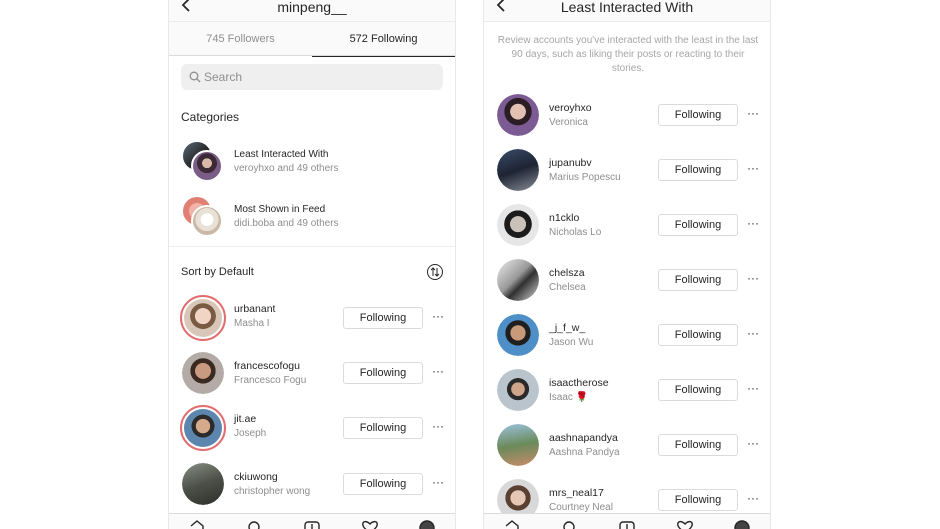  What do you see at coordinates (627, 338) in the screenshot?
I see `list-item: _j_f_w_ Jason Wu Following ···` at bounding box center [627, 338].